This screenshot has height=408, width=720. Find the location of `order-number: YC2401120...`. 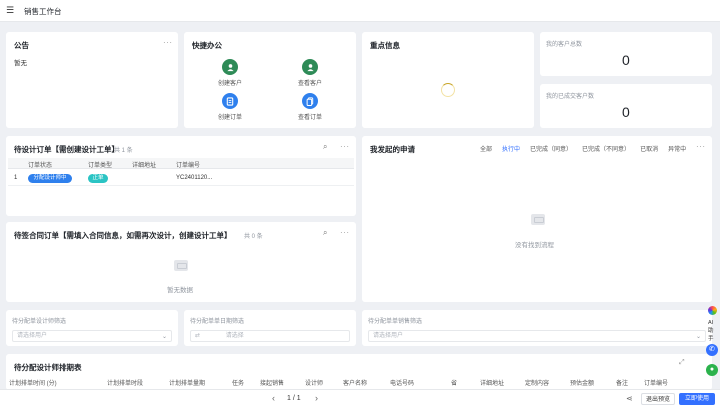

order-number: YC2401120... is located at coordinates (194, 178).